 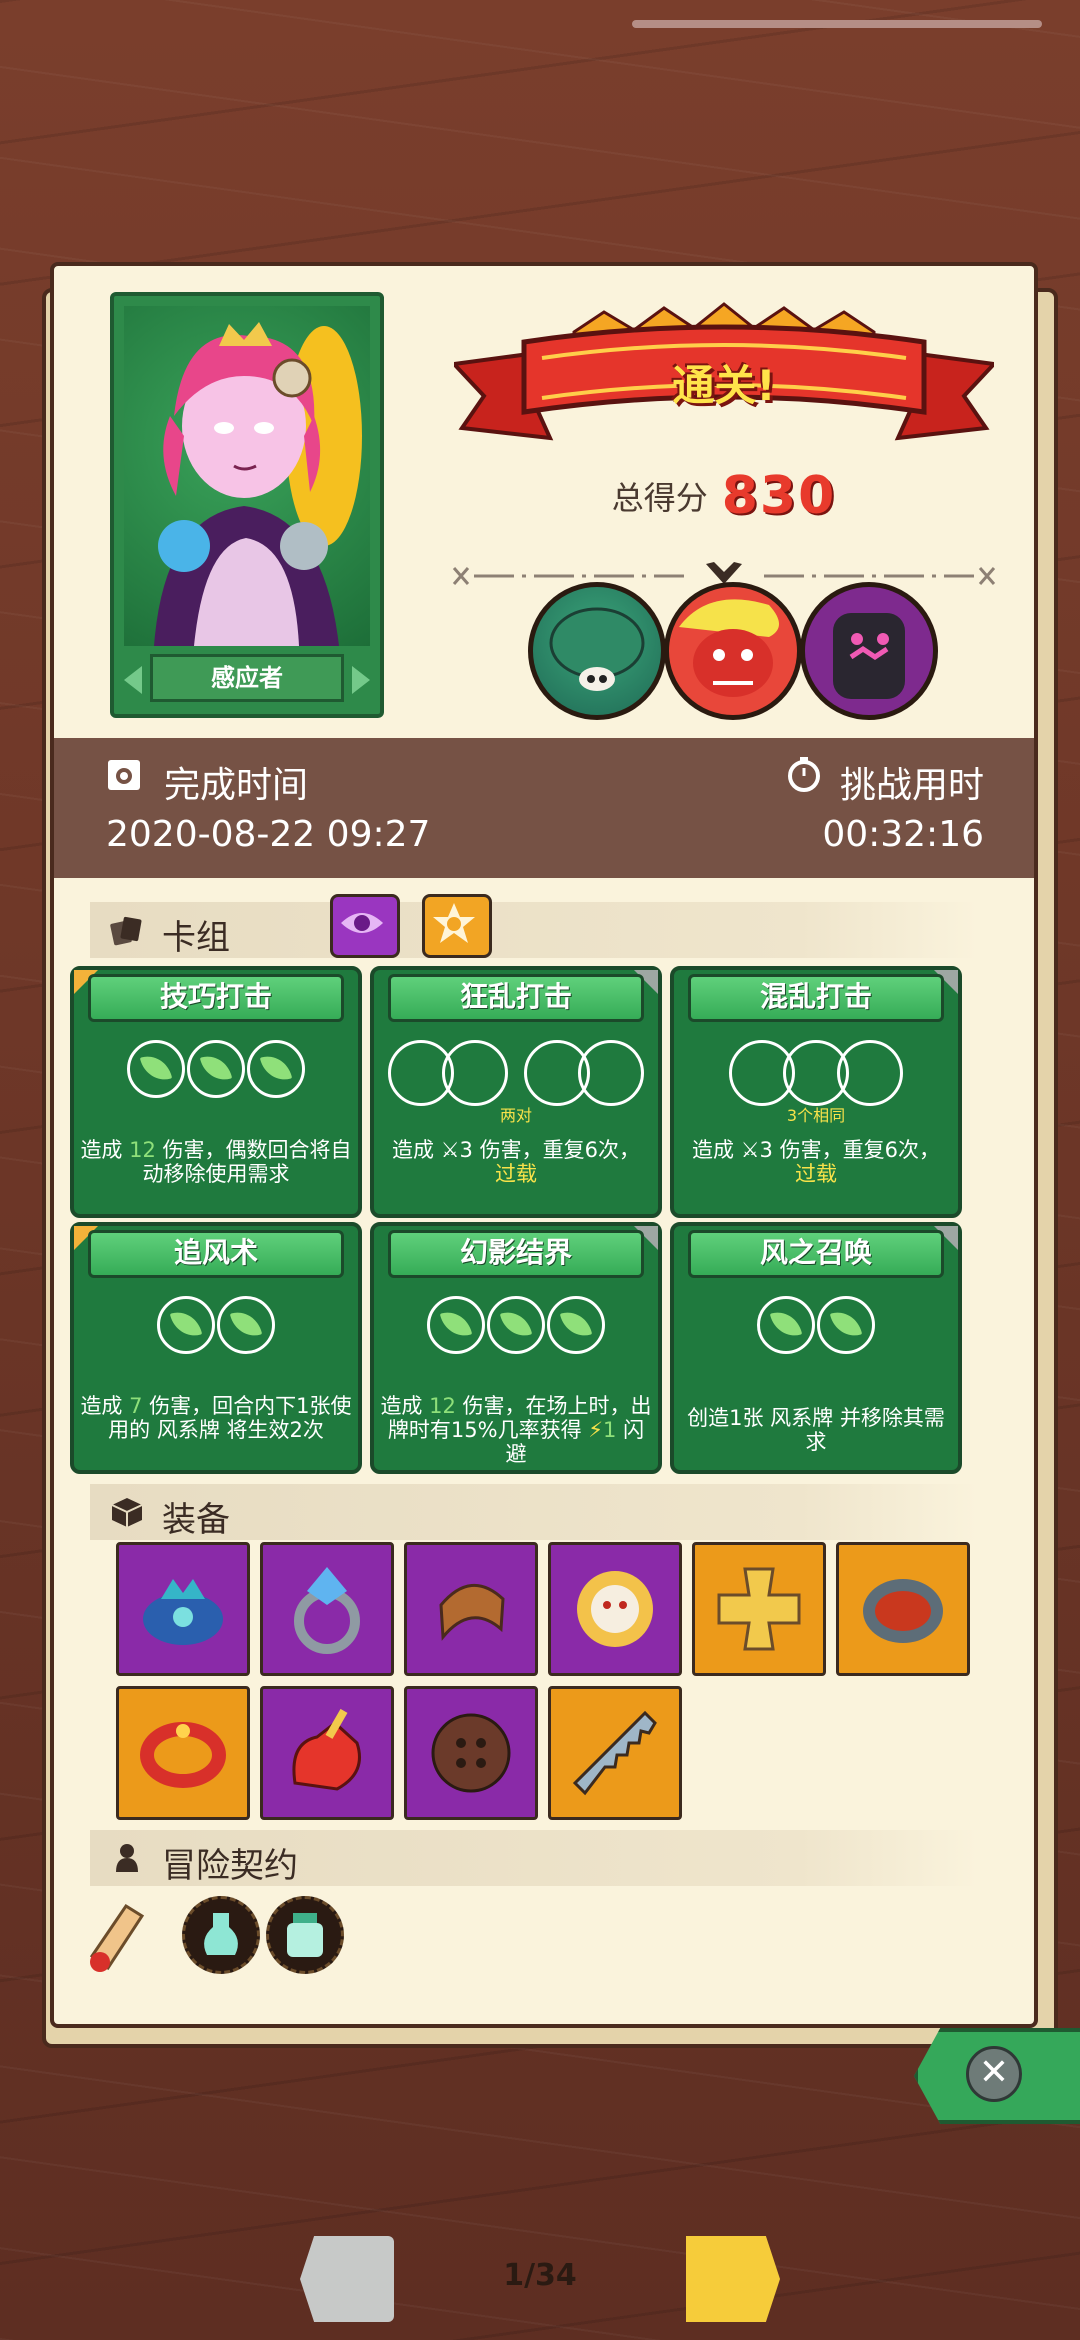 What do you see at coordinates (816, 1115) in the screenshot?
I see `card-requirement: 3个相同` at bounding box center [816, 1115].